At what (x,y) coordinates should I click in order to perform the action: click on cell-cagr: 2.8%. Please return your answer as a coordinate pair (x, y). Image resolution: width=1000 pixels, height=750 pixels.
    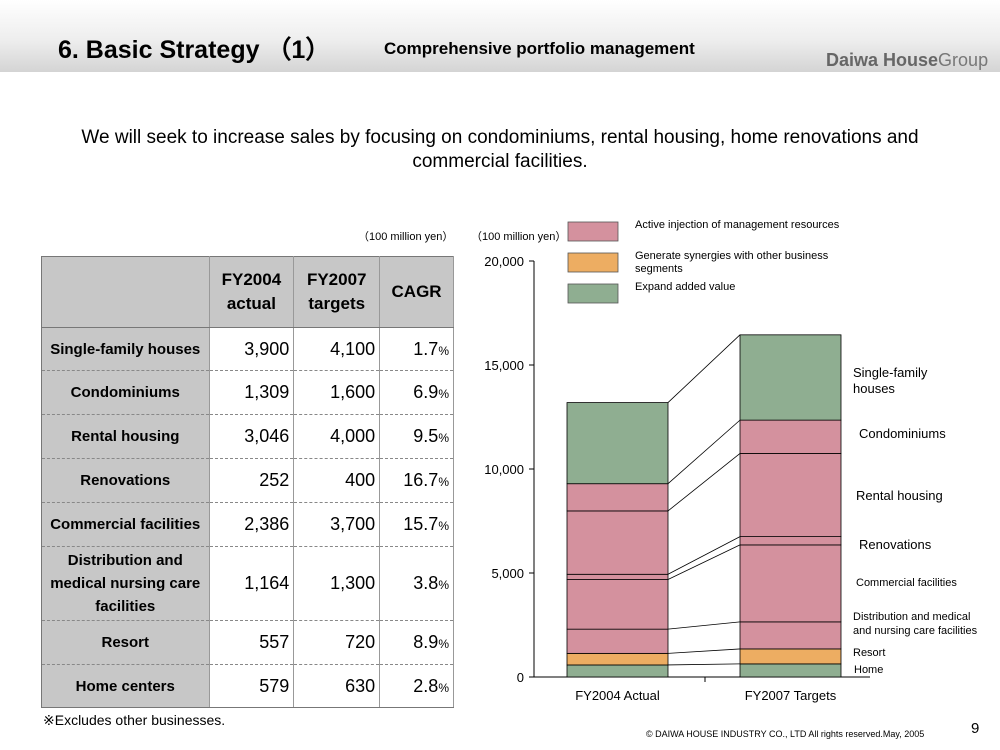
    Looking at the image, I should click on (416, 686).